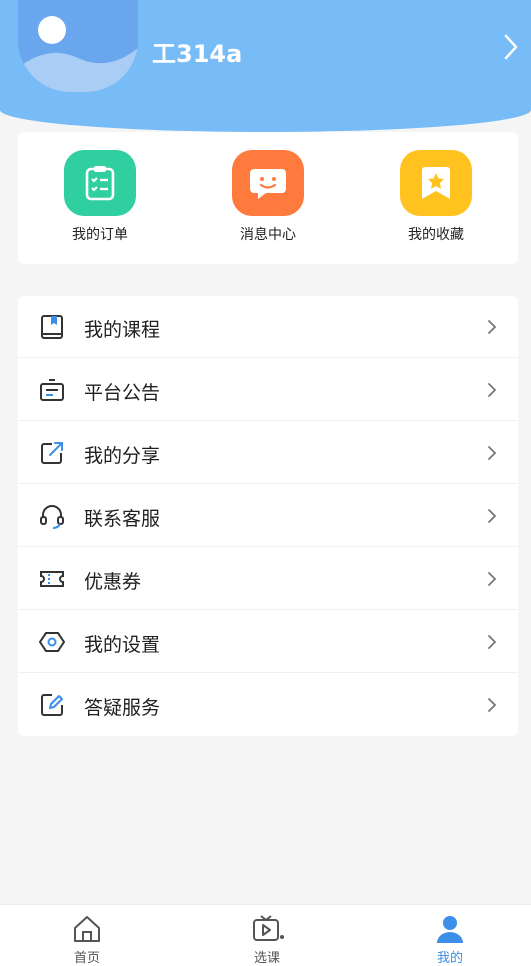 This screenshot has width=531, height=966. What do you see at coordinates (450, 929) in the screenshot?
I see `user-icon` at bounding box center [450, 929].